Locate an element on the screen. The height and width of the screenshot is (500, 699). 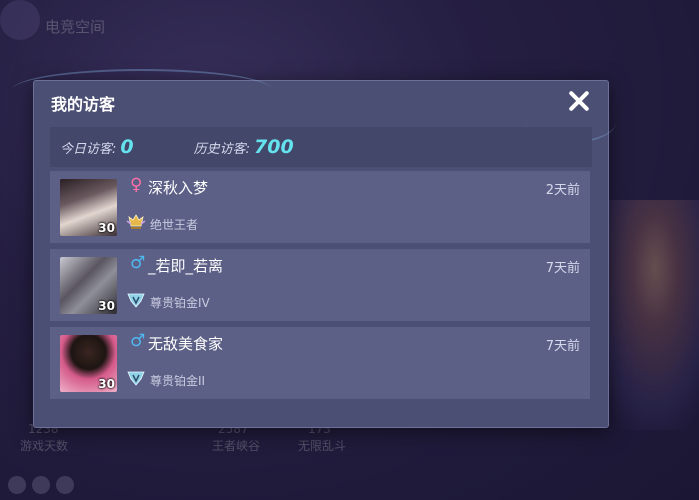
visitor-row: 30 ♂ _若即_若离 7天前 尊贵铂金IV is located at coordinates (320, 285).